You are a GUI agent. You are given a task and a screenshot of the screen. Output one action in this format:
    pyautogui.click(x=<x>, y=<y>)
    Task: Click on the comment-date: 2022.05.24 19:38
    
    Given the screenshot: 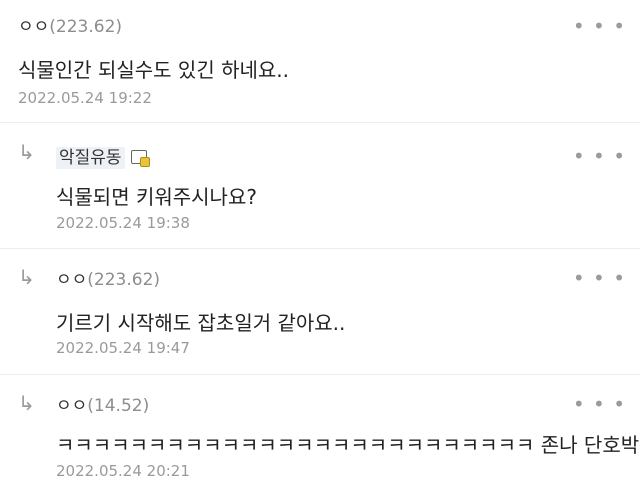 What is the action you would take?
    pyautogui.click(x=123, y=223)
    